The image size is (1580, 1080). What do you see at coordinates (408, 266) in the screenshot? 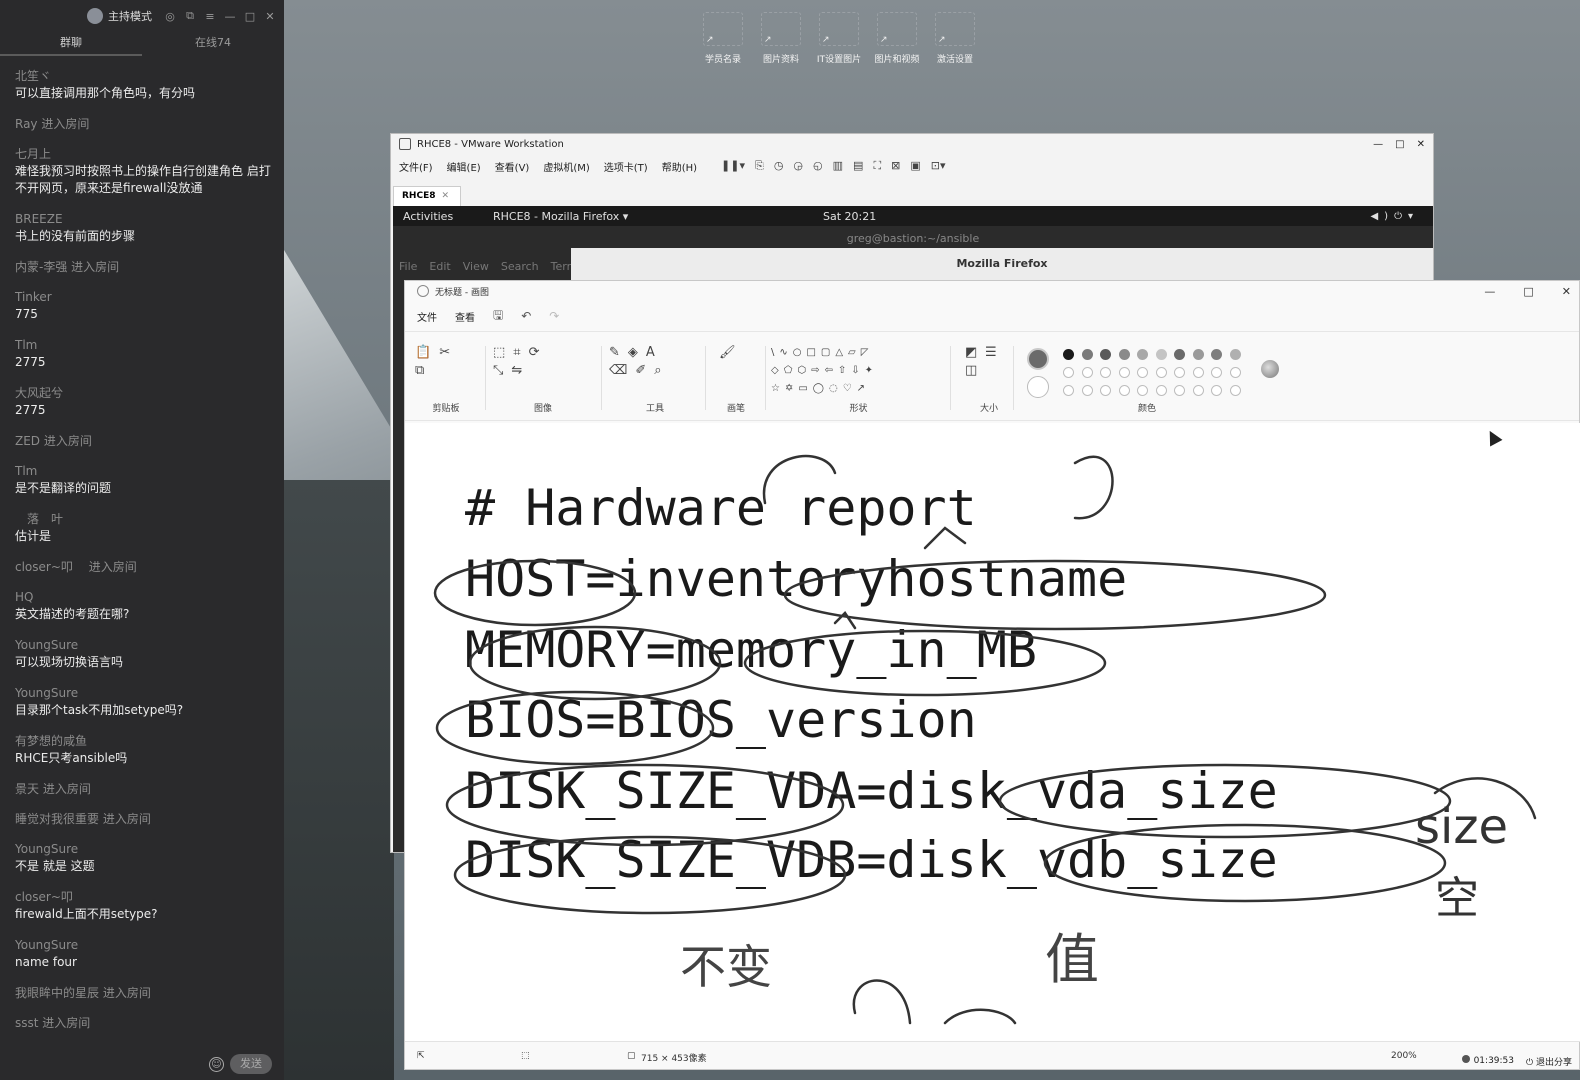
I see `terminal-menu-file: File` at bounding box center [408, 266].